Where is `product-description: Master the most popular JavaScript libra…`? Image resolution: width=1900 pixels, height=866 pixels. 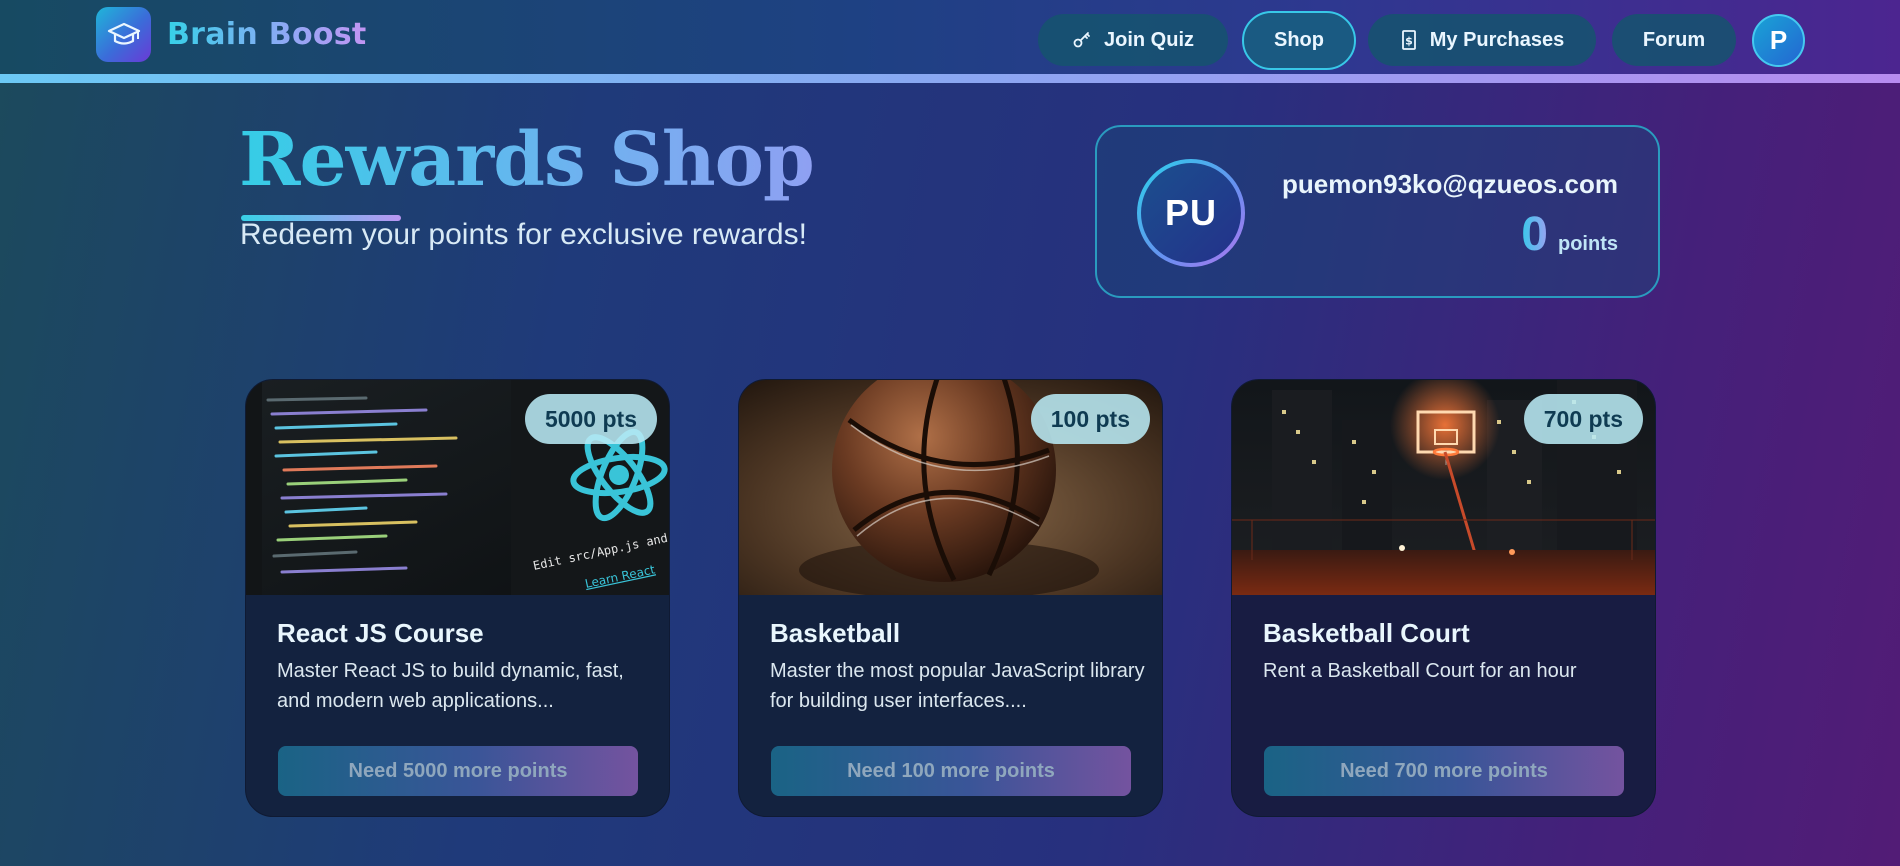
product-description: Master the most popular JavaScript libra… is located at coordinates (957, 686).